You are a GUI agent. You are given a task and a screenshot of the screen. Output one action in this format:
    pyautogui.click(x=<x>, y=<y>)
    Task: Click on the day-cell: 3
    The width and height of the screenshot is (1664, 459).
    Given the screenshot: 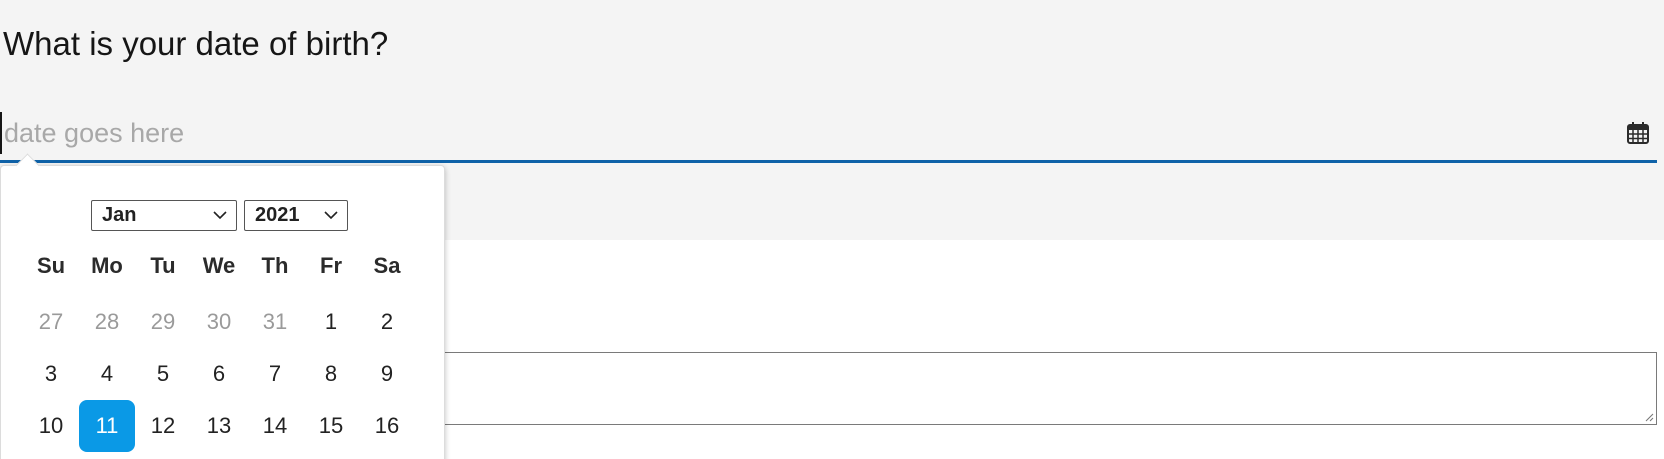 What is the action you would take?
    pyautogui.click(x=51, y=374)
    